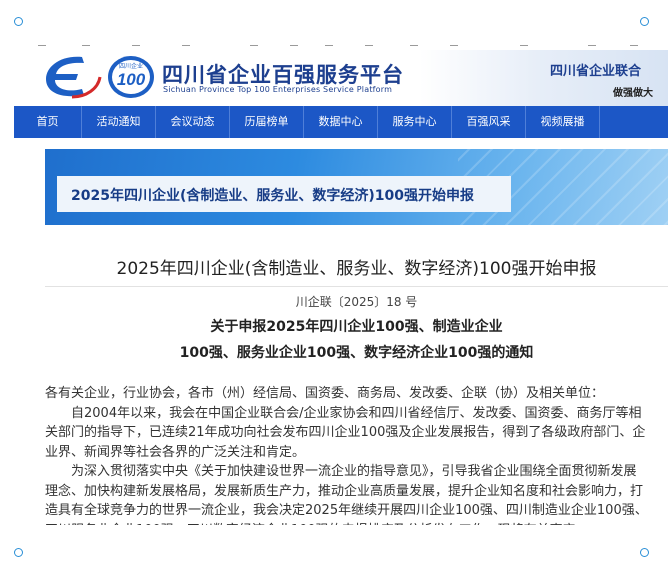 The width and height of the screenshot is (668, 566). I want to click on bottom-left-resize-handle, so click(18, 552).